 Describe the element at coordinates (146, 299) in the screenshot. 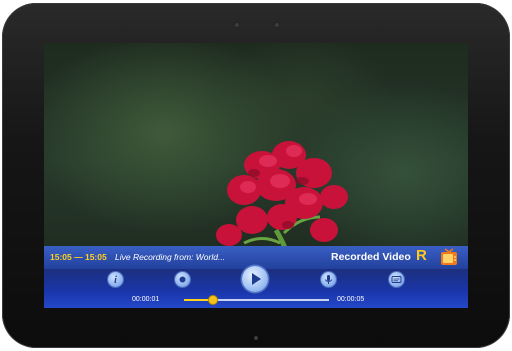

I see `current-time: 00:00:01` at that location.